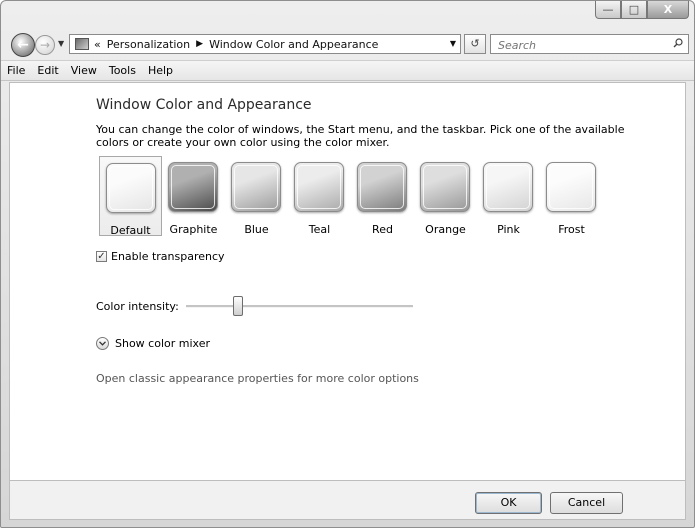  I want to click on swatch-label: Graphite, so click(193, 229).